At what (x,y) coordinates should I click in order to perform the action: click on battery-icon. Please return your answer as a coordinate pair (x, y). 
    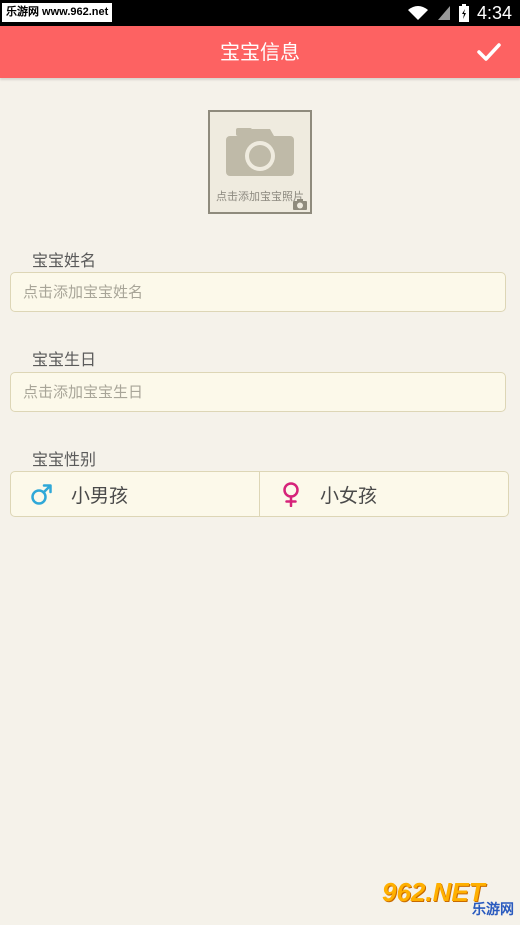
    Looking at the image, I should click on (463, 13).